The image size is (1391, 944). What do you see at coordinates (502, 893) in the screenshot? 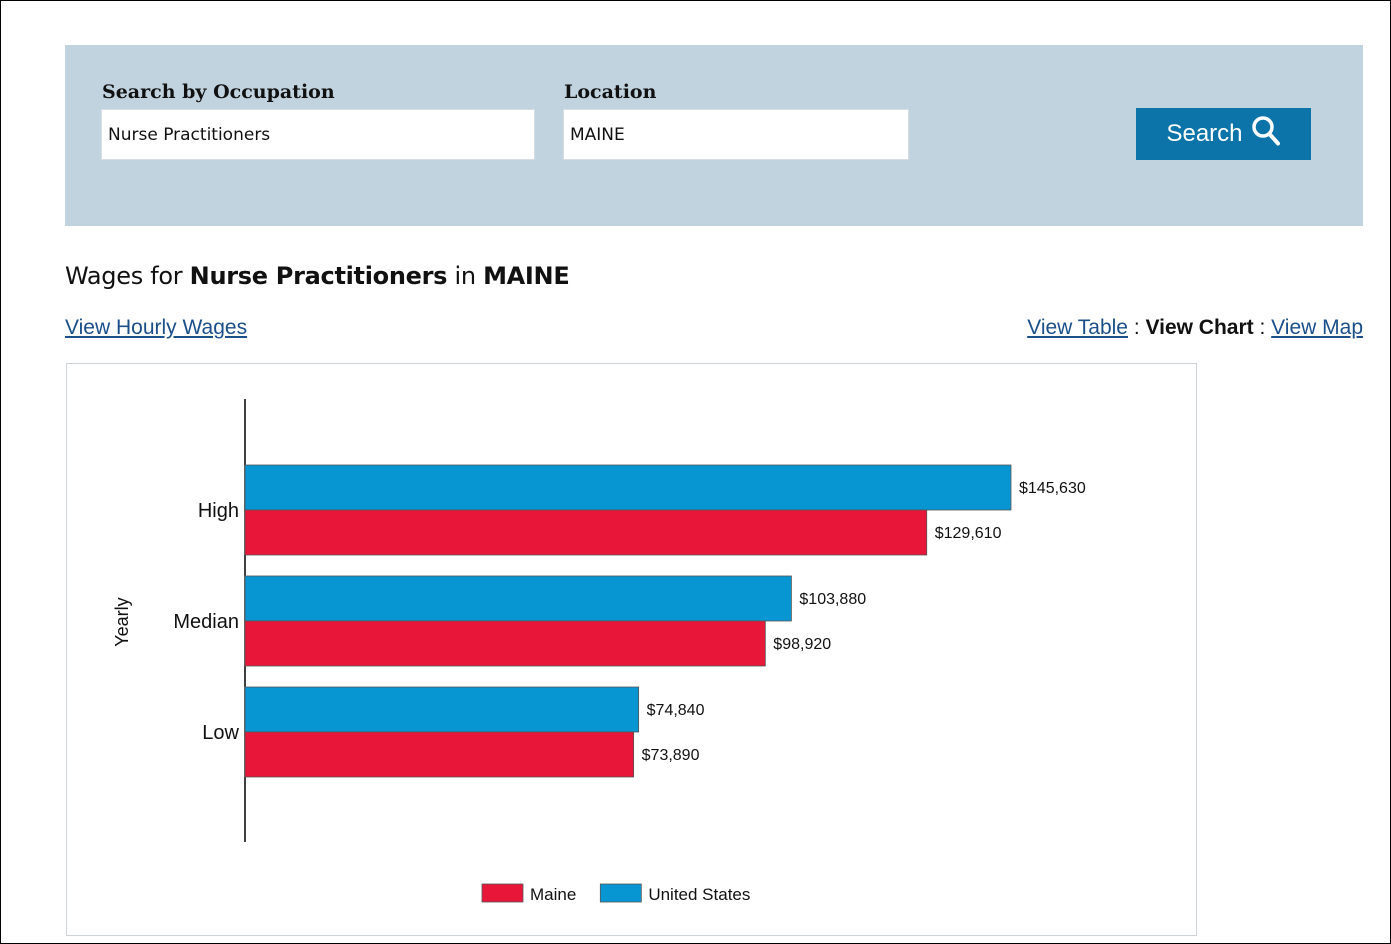
I see `legend-swatch-maine` at bounding box center [502, 893].